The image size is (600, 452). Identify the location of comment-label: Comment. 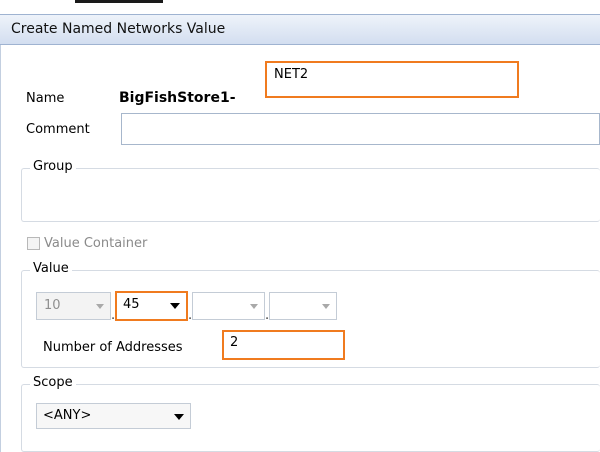
(58, 129).